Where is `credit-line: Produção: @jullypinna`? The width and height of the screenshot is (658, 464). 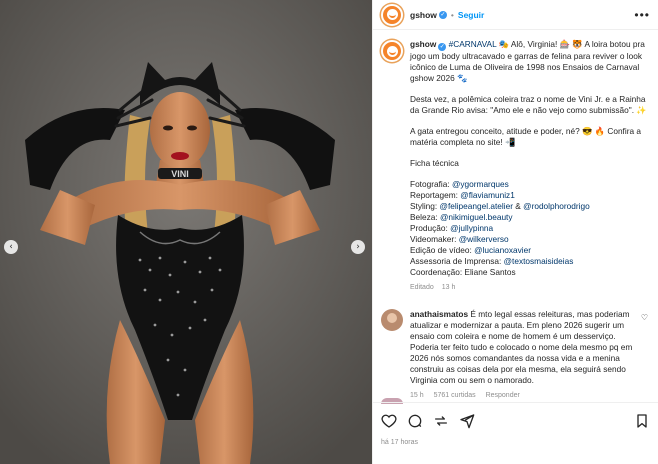 credit-line: Produção: @jullypinna is located at coordinates (452, 228).